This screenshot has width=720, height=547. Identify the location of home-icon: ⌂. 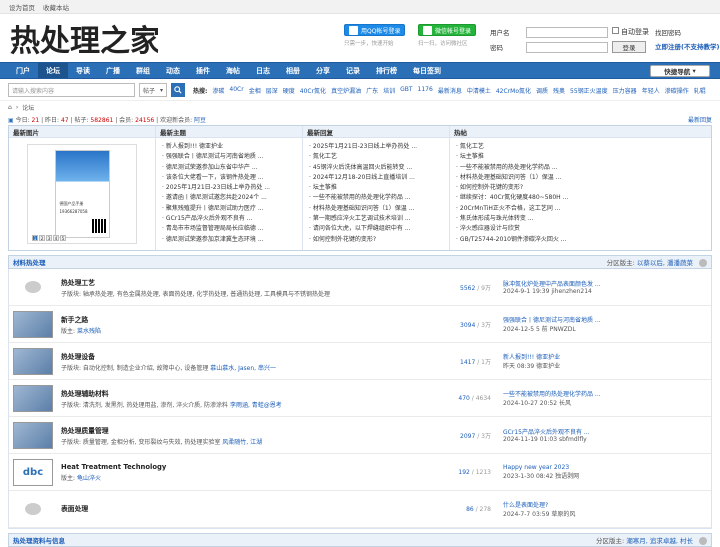
(10, 107).